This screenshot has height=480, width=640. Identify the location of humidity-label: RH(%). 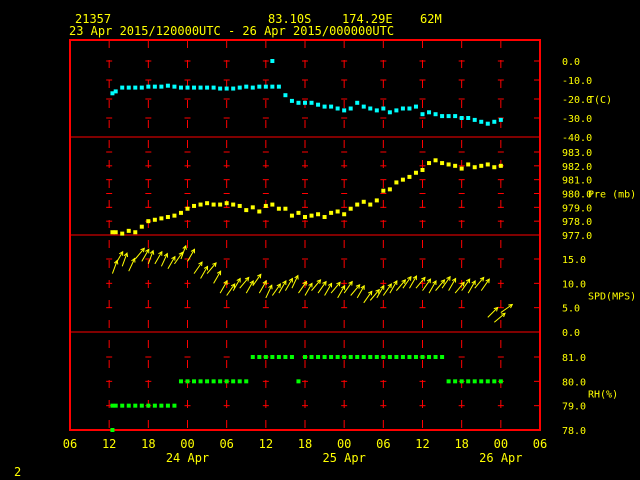
(603, 395).